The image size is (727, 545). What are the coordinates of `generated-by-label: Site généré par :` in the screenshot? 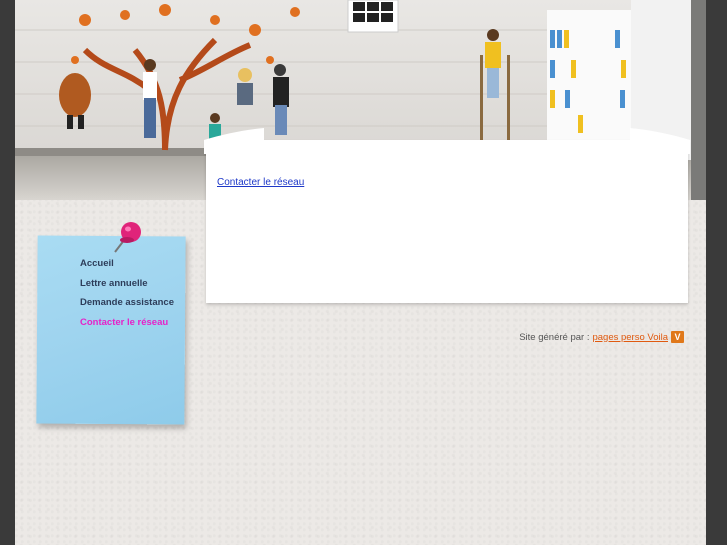 It's located at (554, 337).